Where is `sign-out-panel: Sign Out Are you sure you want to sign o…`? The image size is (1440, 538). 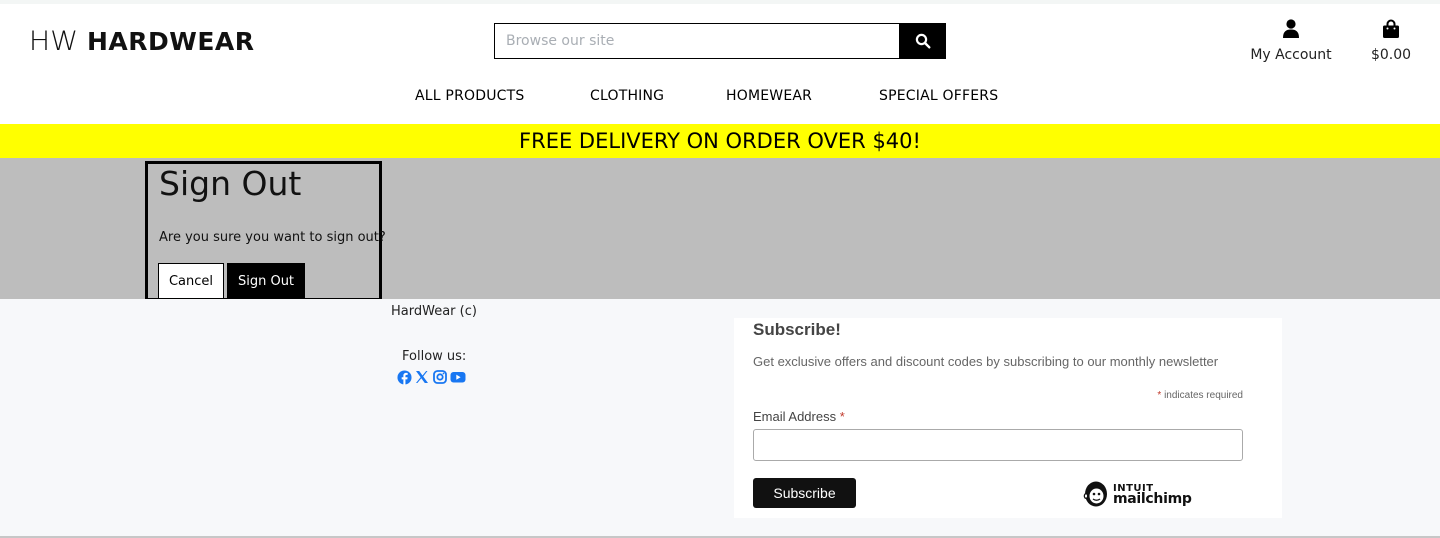
sign-out-panel: Sign Out Are you sure you want to sign o… is located at coordinates (265, 231).